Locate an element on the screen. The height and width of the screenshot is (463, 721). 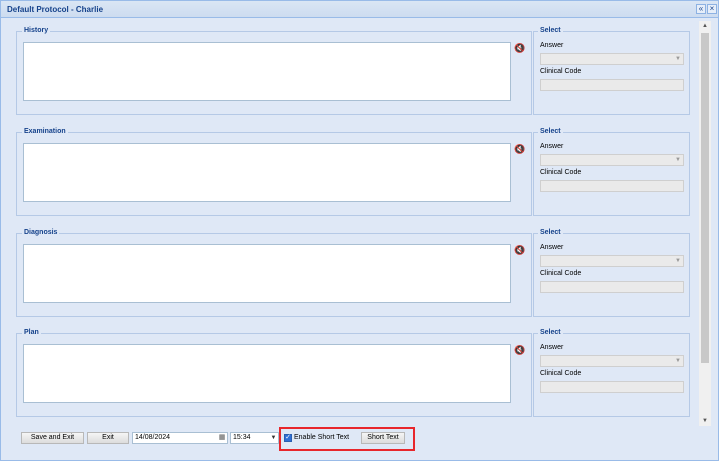
history-section: History 🔇 is located at coordinates (274, 71).